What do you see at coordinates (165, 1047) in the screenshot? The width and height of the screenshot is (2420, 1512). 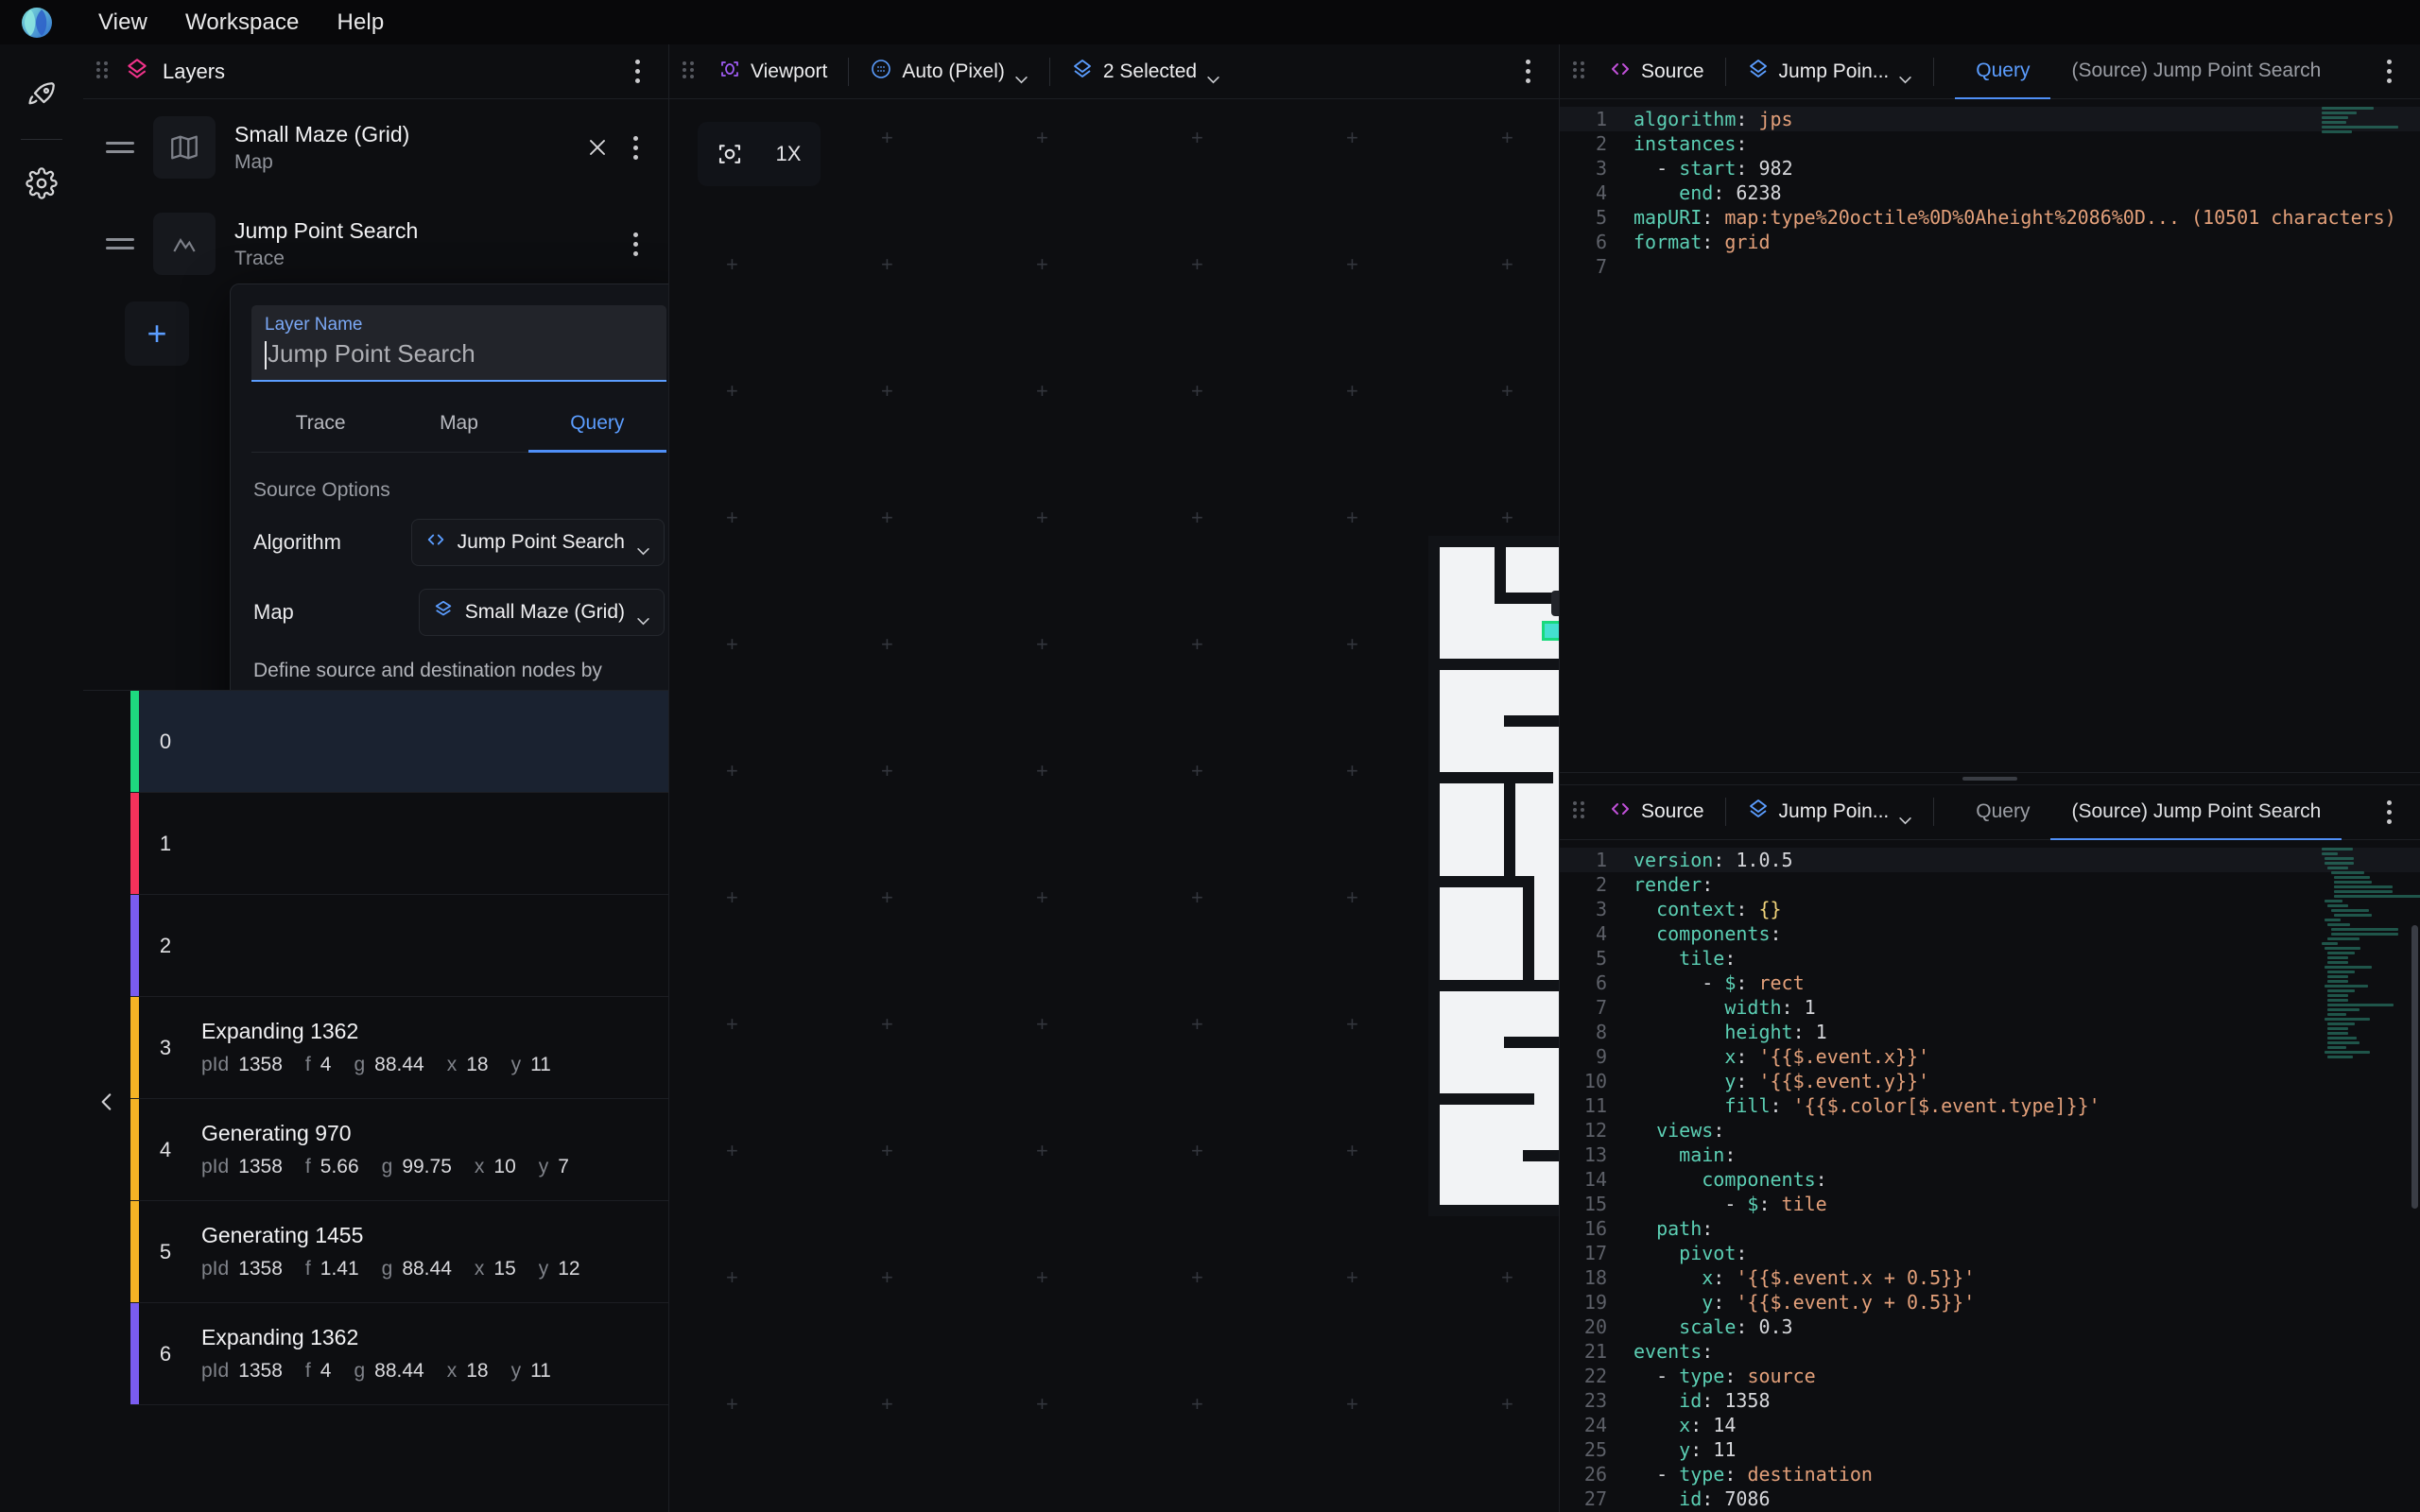 I see `trace-index: 3` at bounding box center [165, 1047].